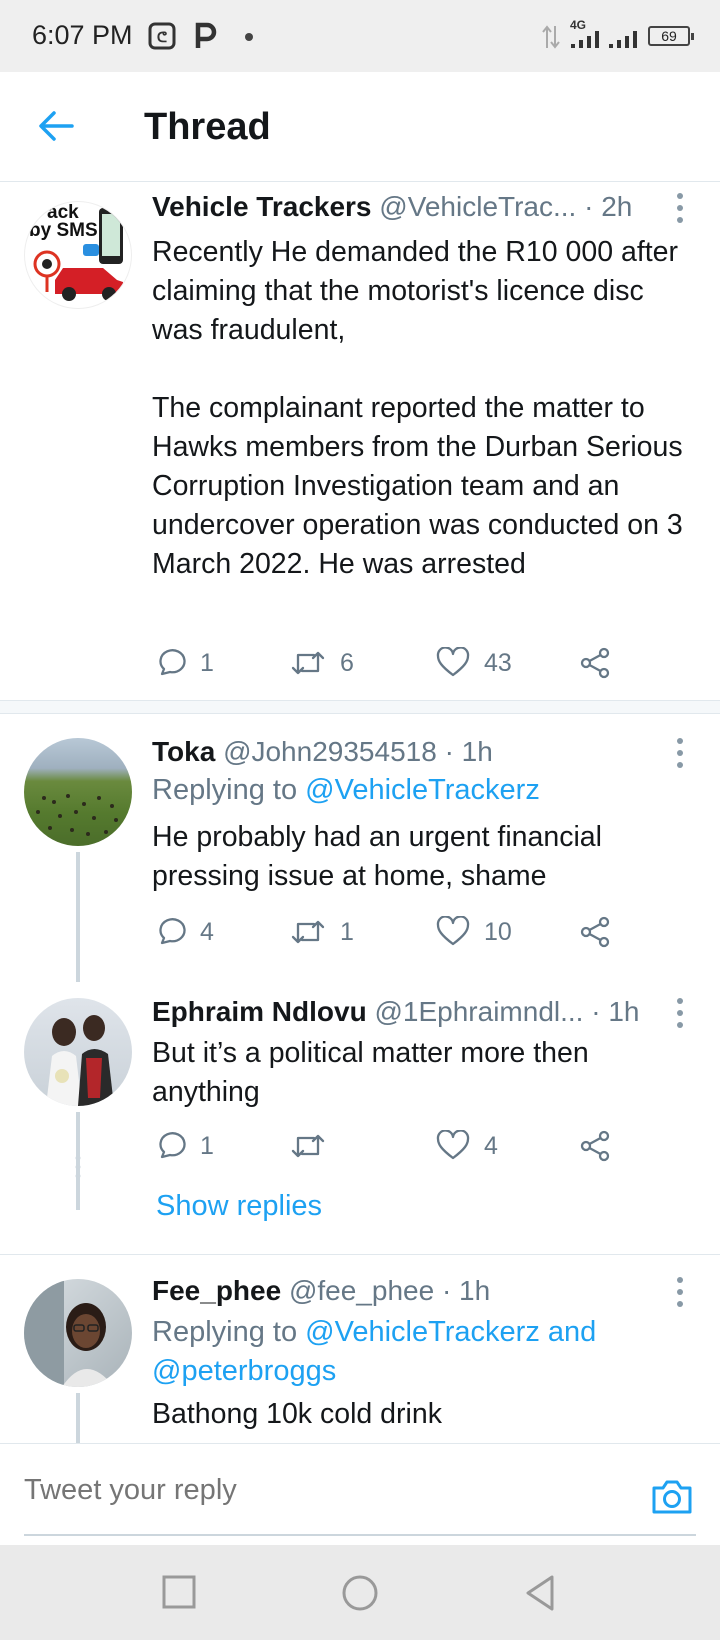 This screenshot has width=720, height=1640. What do you see at coordinates (474, 663) in the screenshot?
I see `like-action: 43` at bounding box center [474, 663].